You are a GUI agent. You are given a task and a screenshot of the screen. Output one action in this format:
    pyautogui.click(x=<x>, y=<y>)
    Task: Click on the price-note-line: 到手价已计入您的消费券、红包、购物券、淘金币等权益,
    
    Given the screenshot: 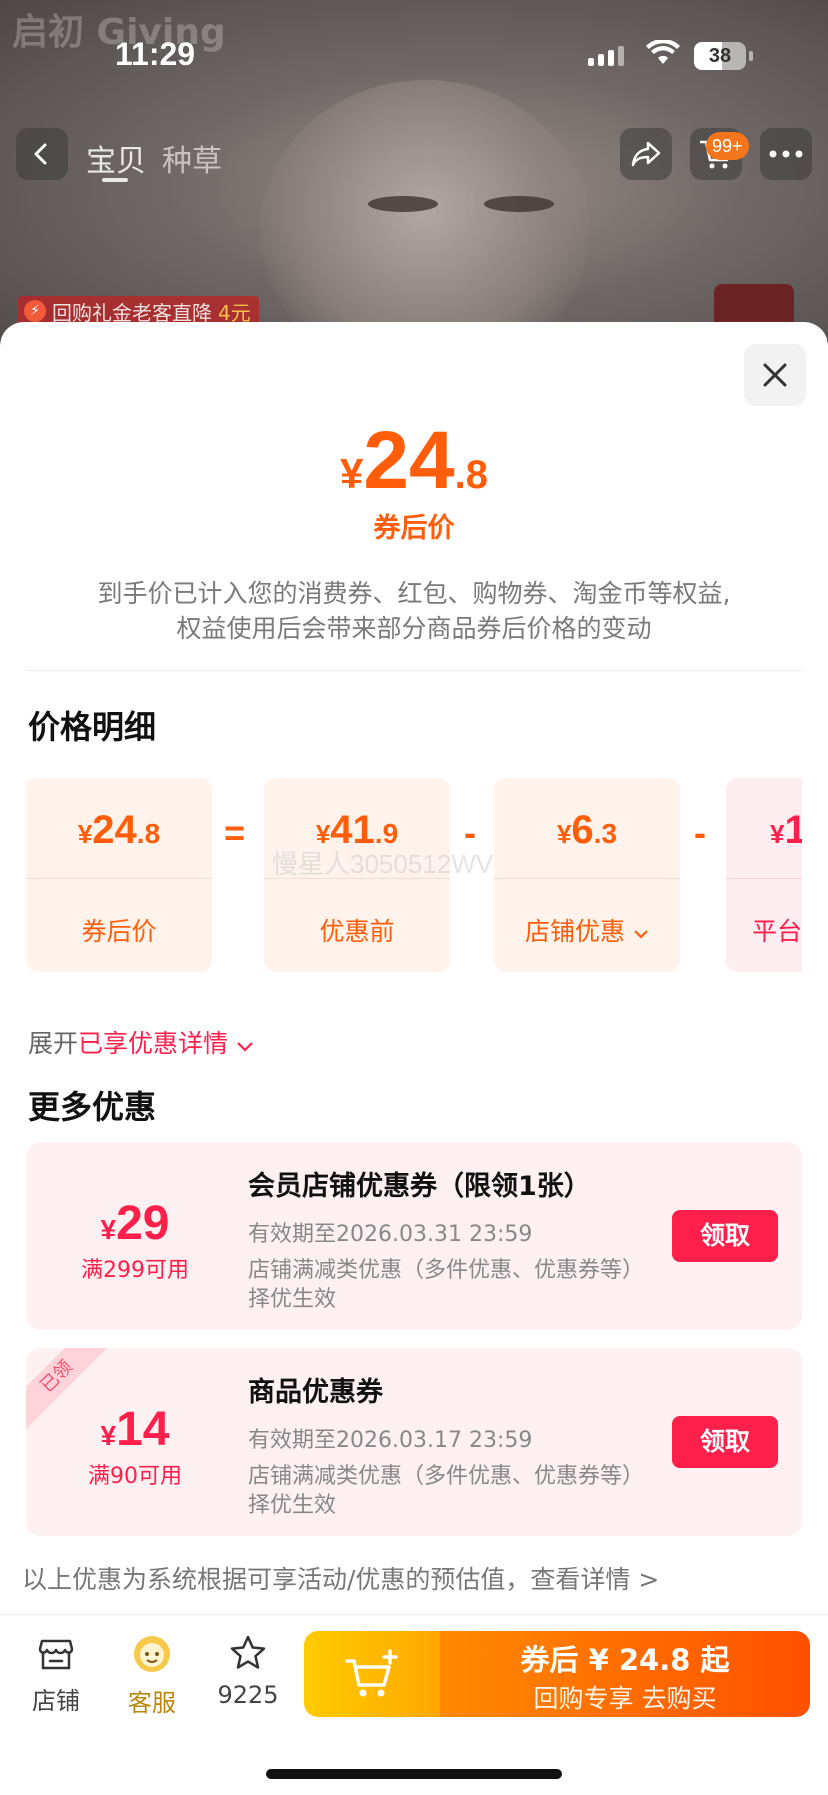 What is the action you would take?
    pyautogui.click(x=414, y=593)
    